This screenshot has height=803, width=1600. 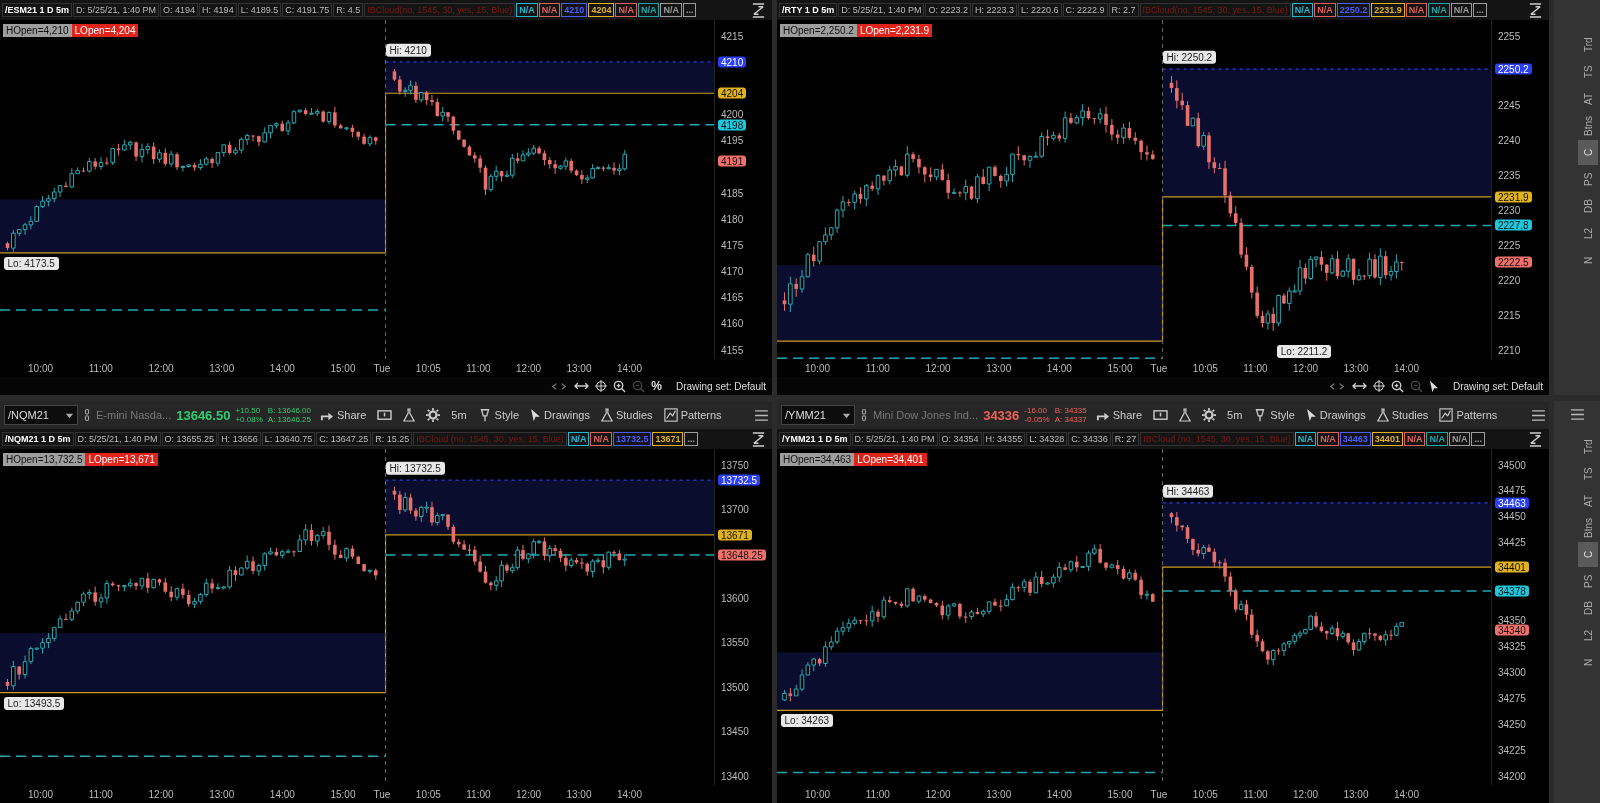 I want to click on price-change: +10.50, so click(x=248, y=410).